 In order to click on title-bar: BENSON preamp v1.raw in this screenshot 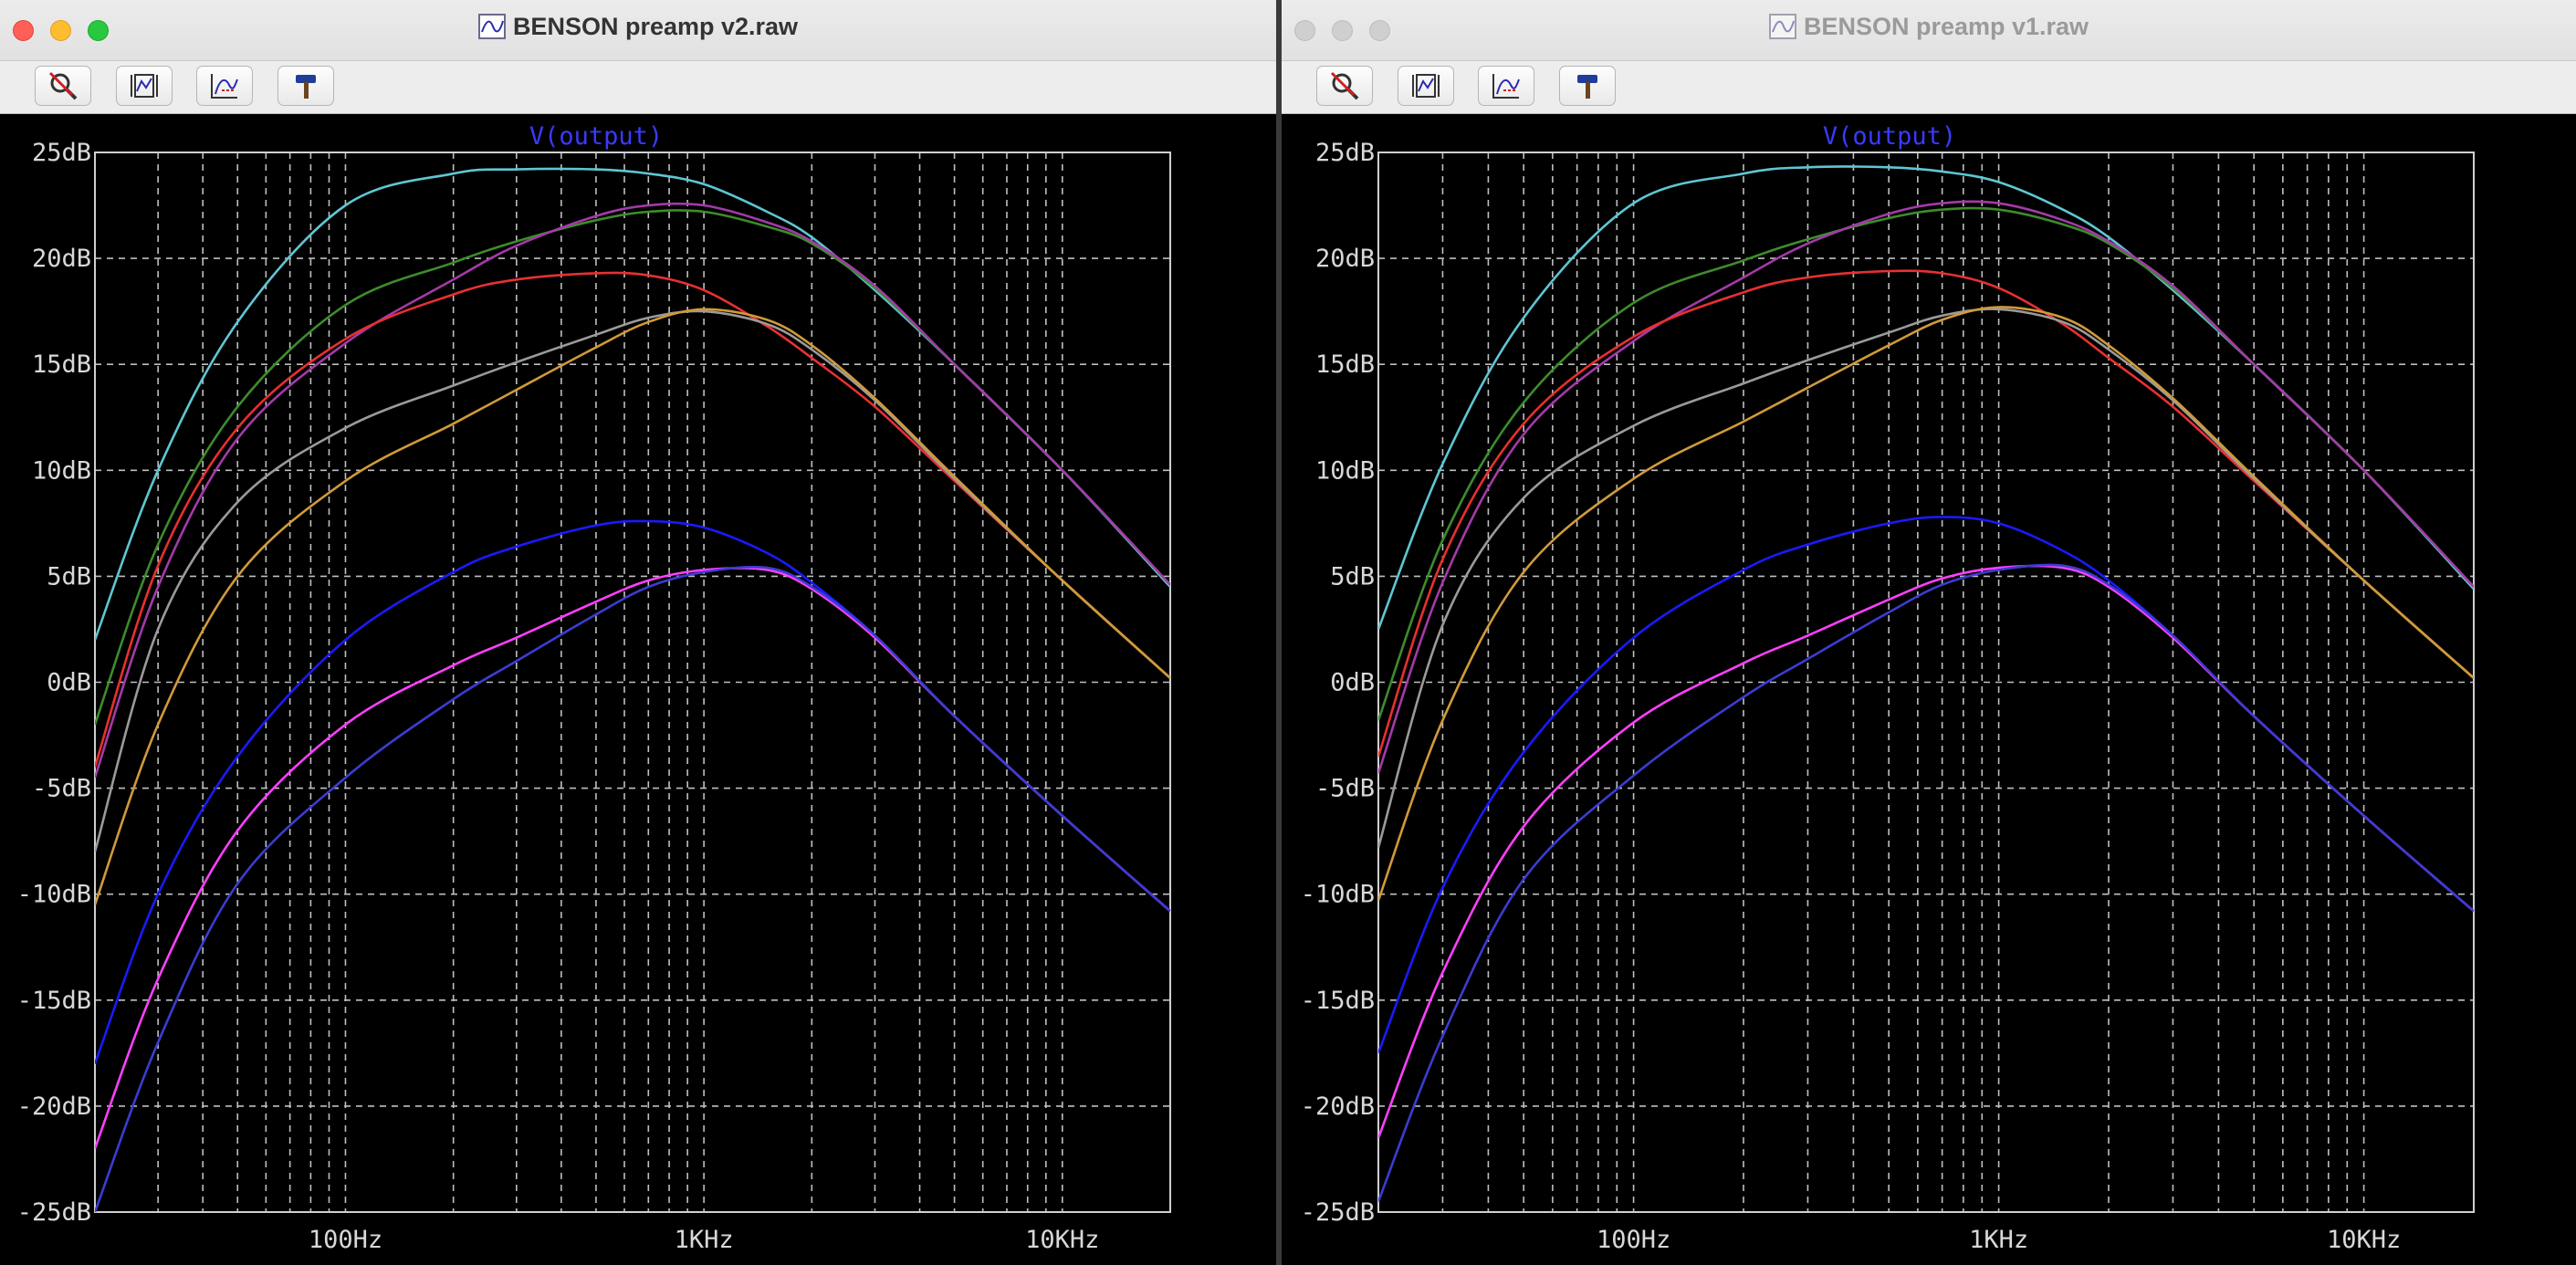, I will do `click(1929, 30)`.